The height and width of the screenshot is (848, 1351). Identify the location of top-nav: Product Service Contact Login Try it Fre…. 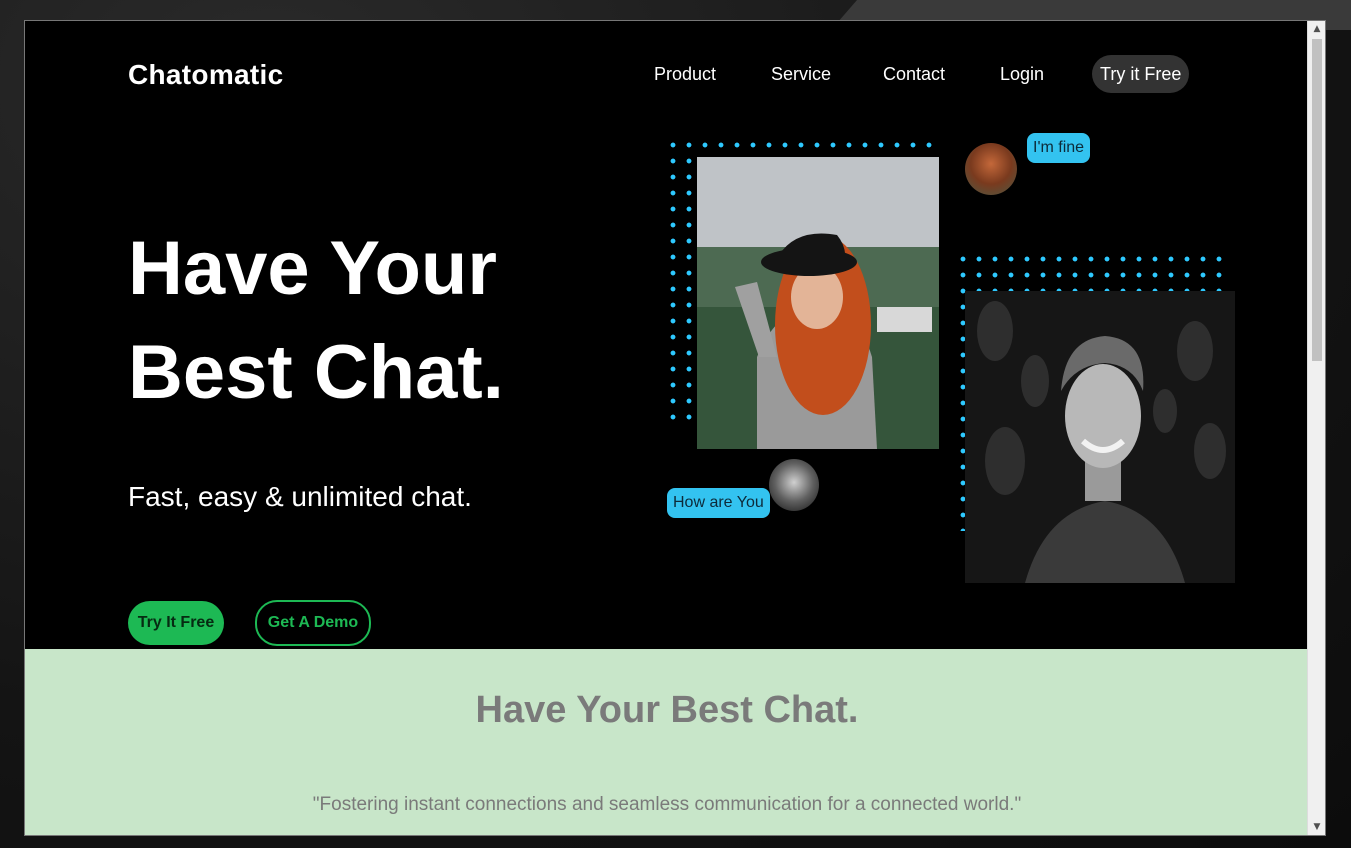
(667, 74).